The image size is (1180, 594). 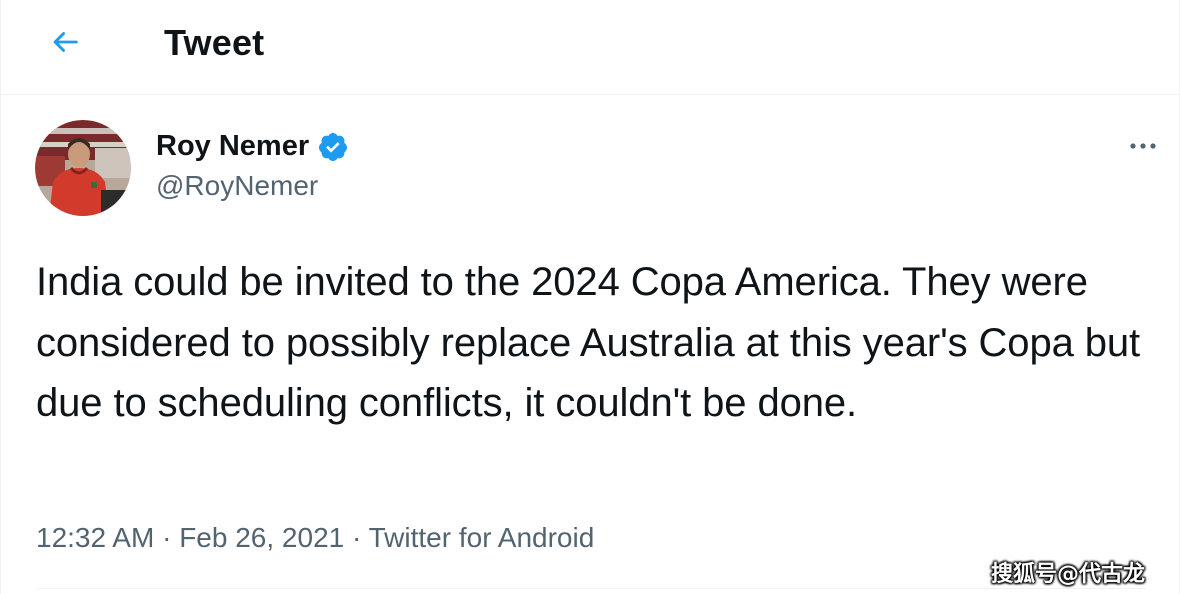 What do you see at coordinates (214, 42) in the screenshot?
I see `page-title: Tweet` at bounding box center [214, 42].